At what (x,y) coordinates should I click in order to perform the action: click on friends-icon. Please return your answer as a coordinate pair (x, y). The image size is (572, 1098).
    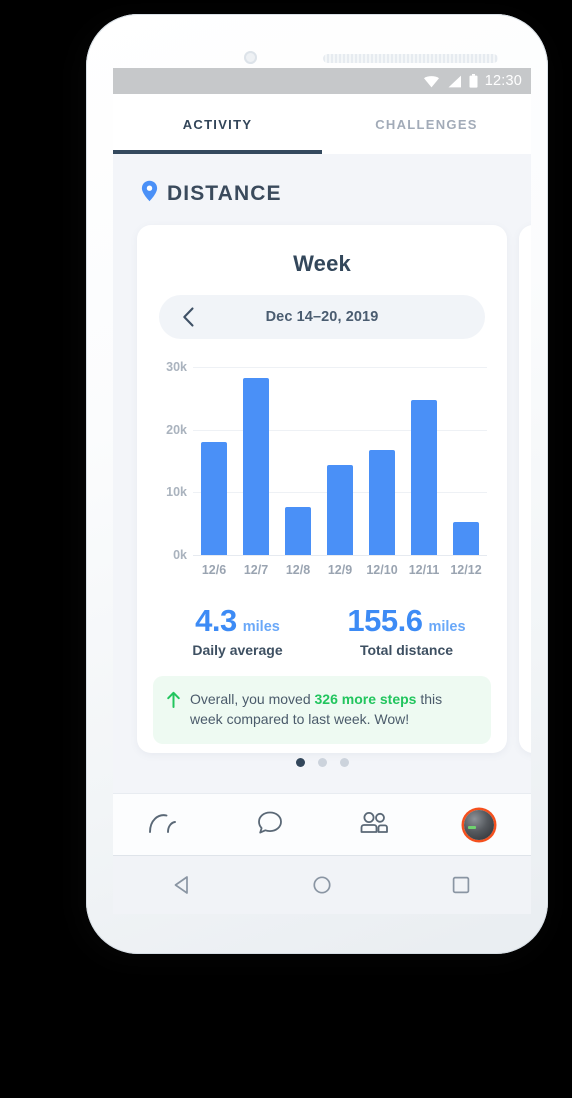
    Looking at the image, I should click on (374, 825).